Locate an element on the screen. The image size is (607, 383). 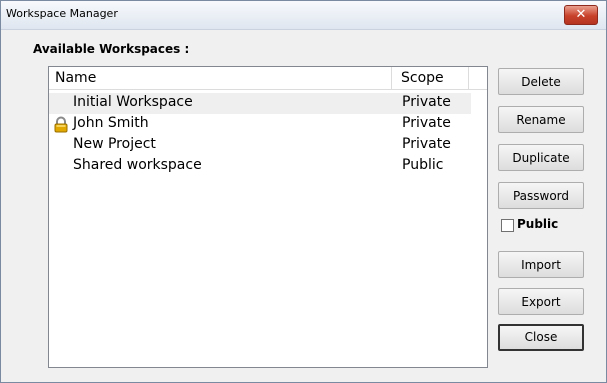
close-window-button: ✕ is located at coordinates (581, 15).